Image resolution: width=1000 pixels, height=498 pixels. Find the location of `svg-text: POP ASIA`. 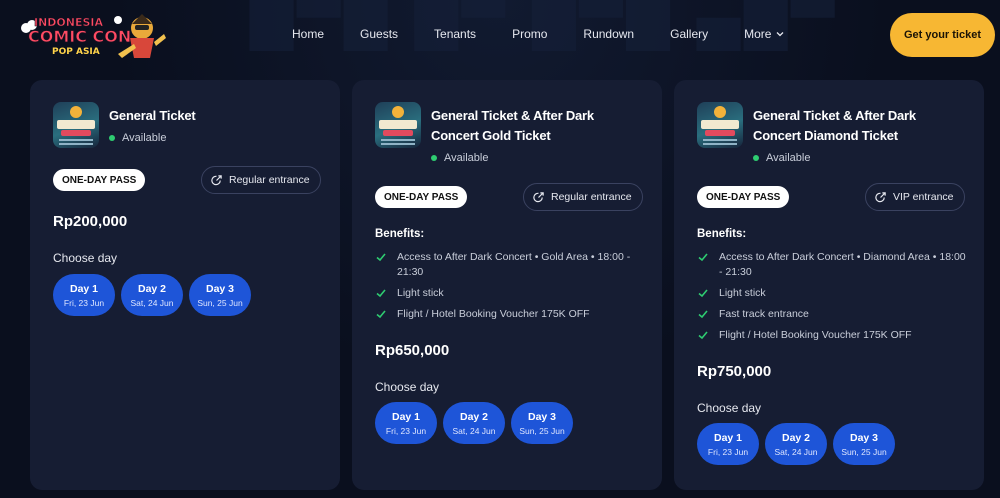

svg-text: POP ASIA is located at coordinates (76, 52).